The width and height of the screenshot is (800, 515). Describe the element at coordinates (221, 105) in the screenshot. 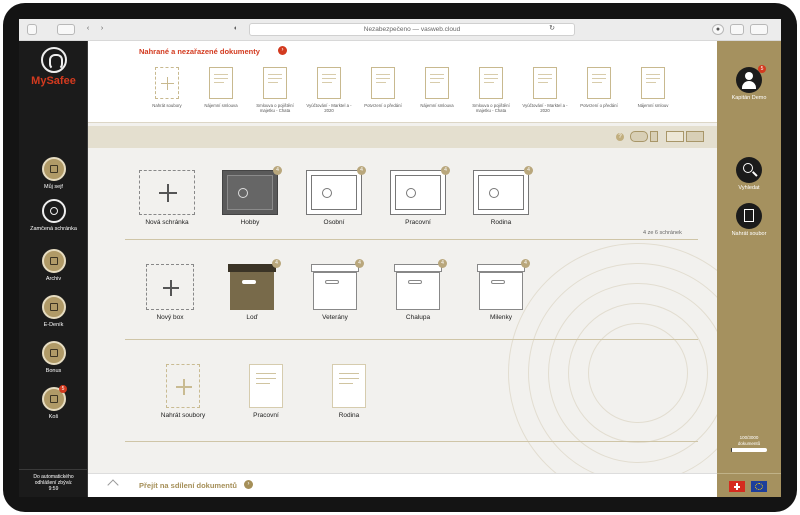

I see `tile-label: Nájemní smlouva` at that location.